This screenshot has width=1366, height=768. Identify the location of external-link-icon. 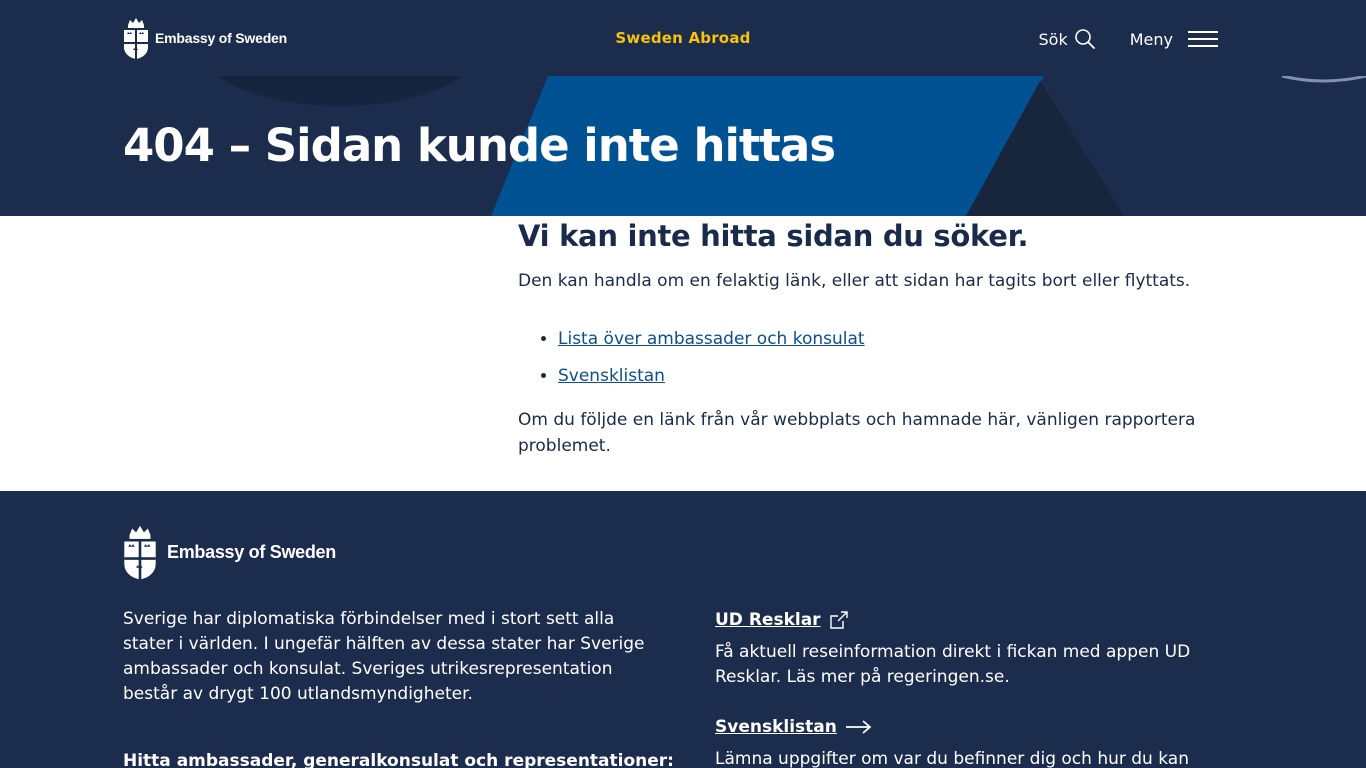
(838, 620).